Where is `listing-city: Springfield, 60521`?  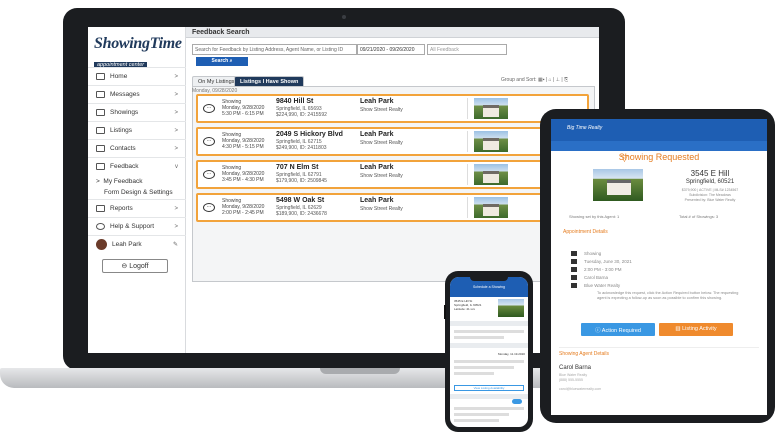 listing-city: Springfield, 60521 is located at coordinates (710, 182).